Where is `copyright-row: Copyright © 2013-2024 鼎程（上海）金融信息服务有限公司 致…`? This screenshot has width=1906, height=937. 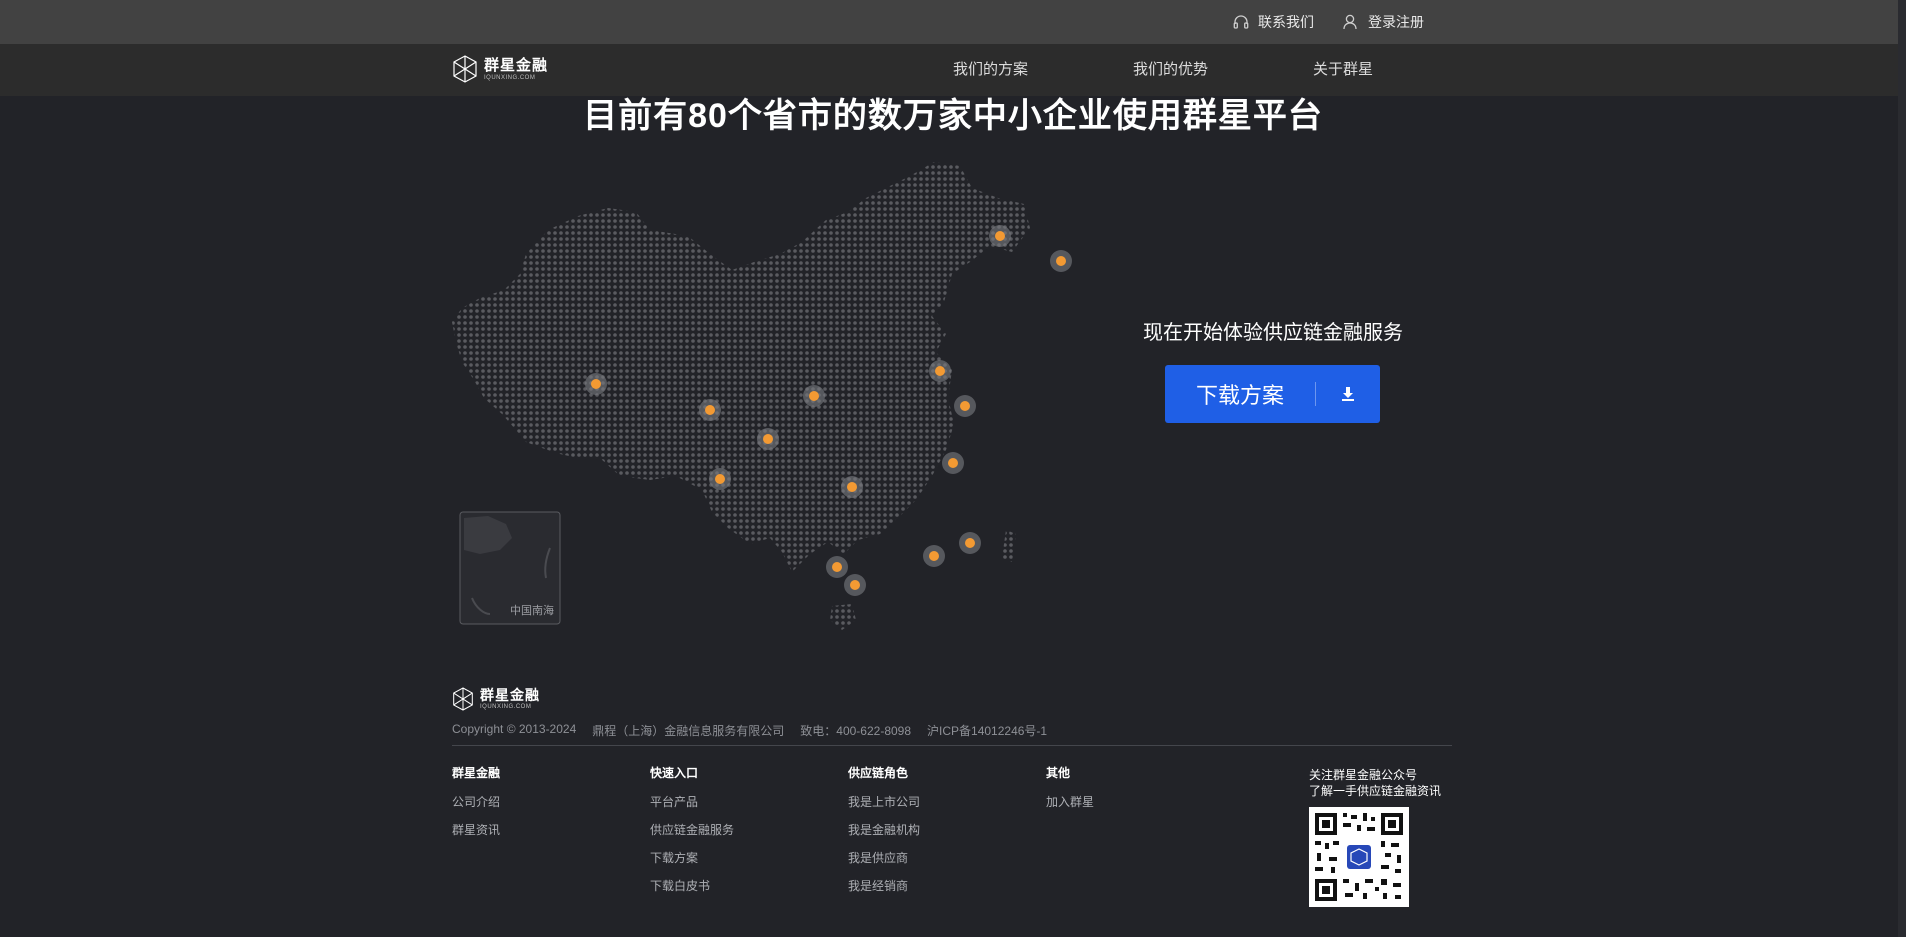 copyright-row: Copyright © 2013-2024 鼎程（上海）金融信息服务有限公司 致… is located at coordinates (749, 730).